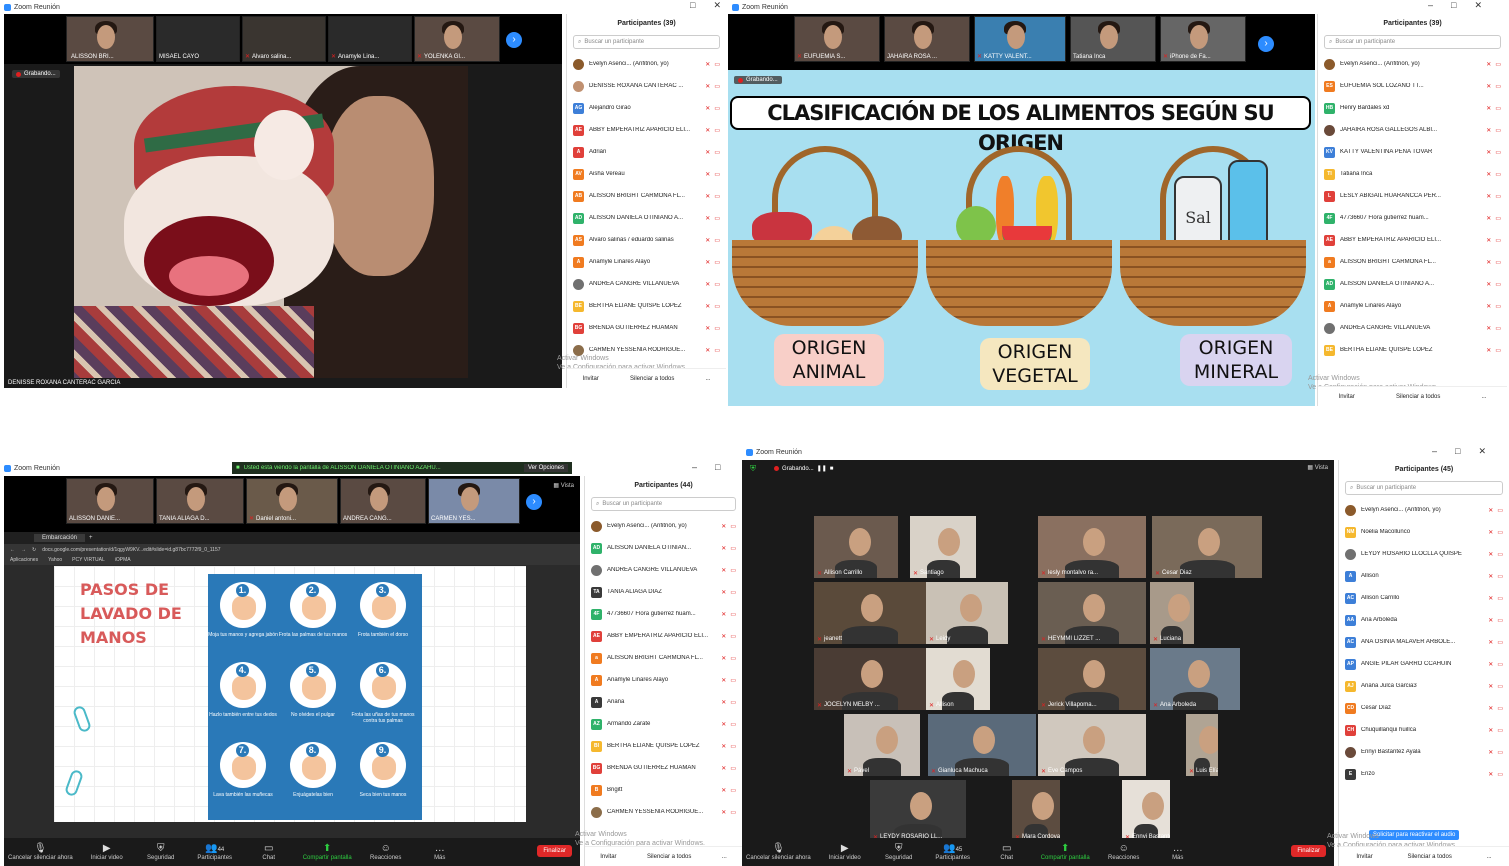  I want to click on participant-row: AC ANA OSINIA MALAVER ARBOLE... ✕ ▭, so click(1424, 642).